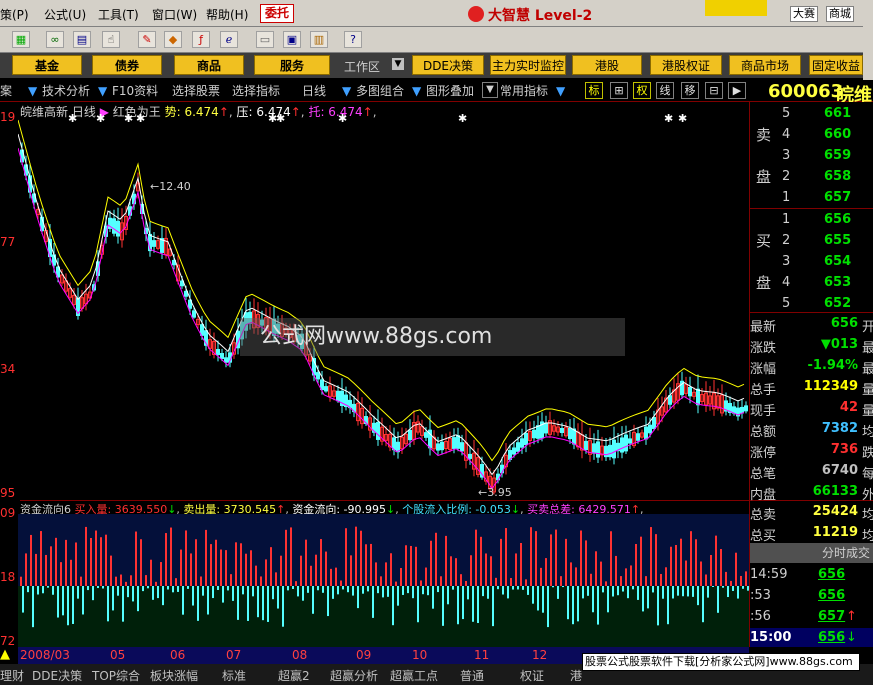  What do you see at coordinates (380, 91) in the screenshot?
I see `tab-multi-chart: 多图组合` at bounding box center [380, 91].